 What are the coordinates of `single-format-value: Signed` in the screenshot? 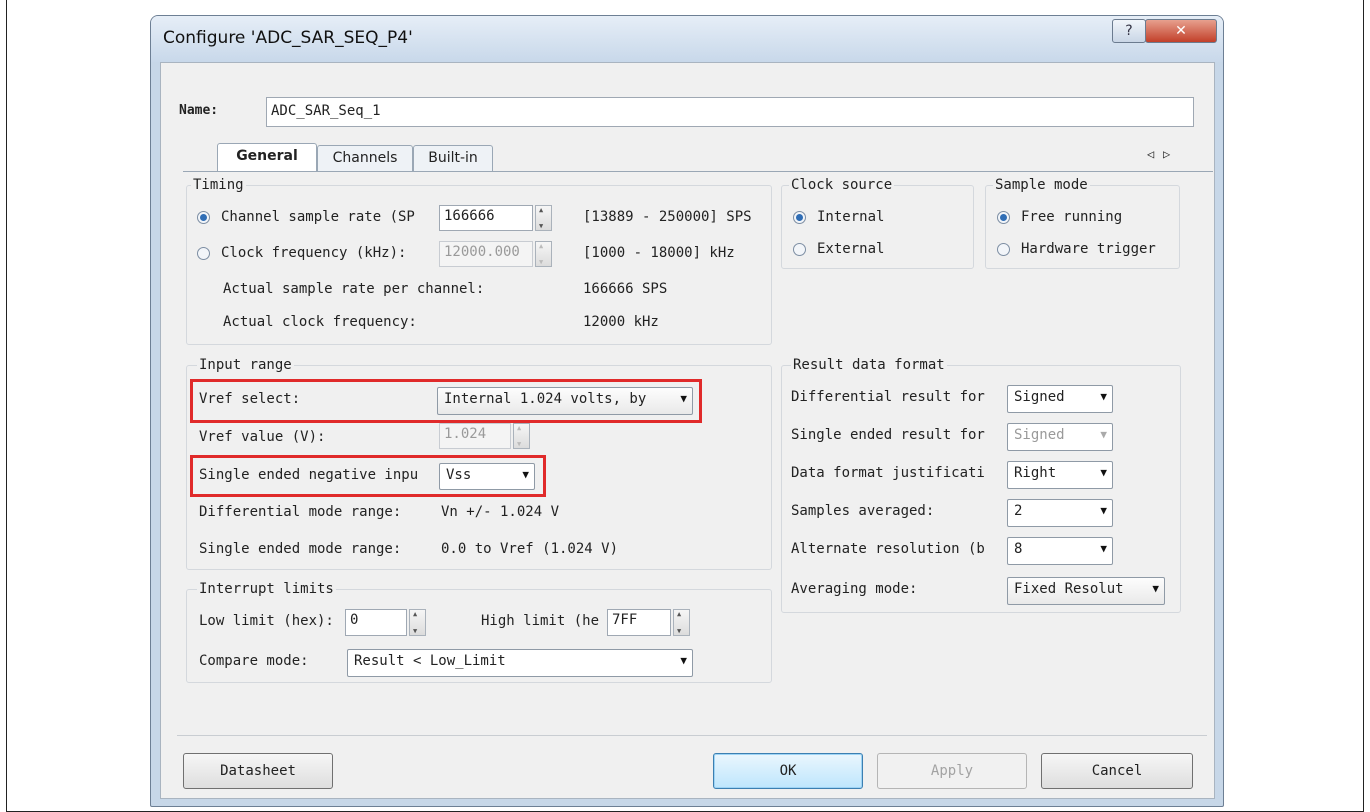 It's located at (1039, 435).